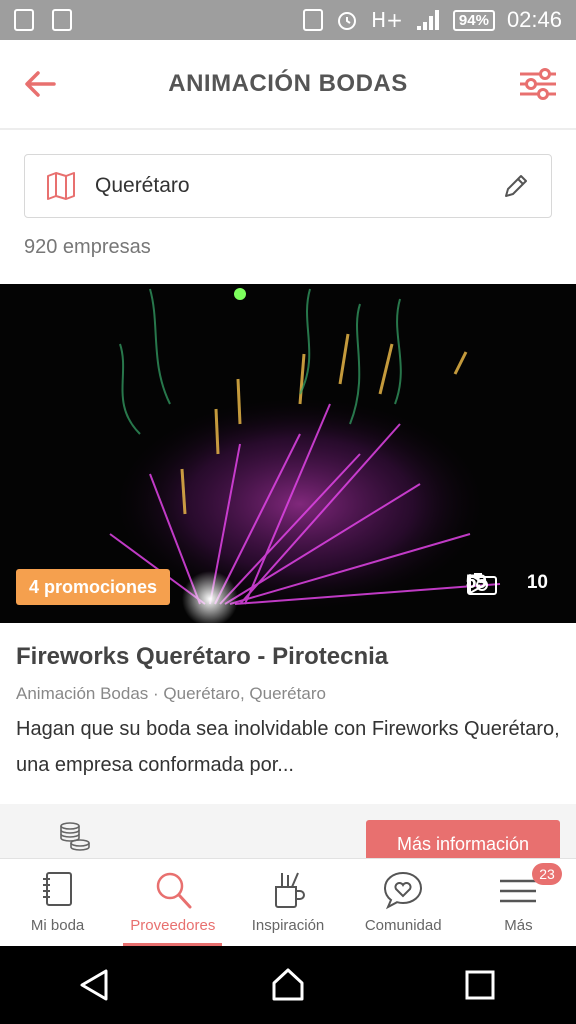 Image resolution: width=576 pixels, height=1024 pixels. Describe the element at coordinates (96, 985) in the screenshot. I see `back-triangle-icon` at that location.